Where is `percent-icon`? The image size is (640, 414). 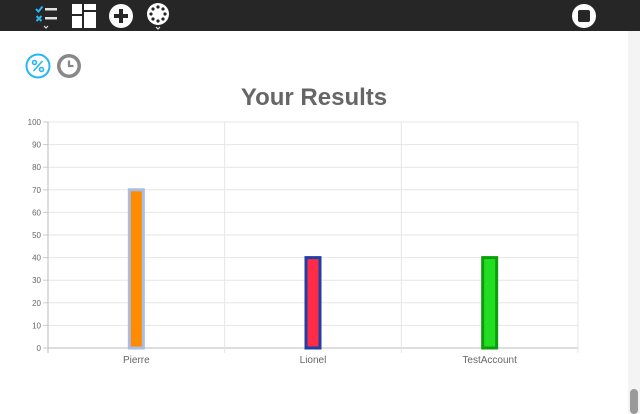 percent-icon is located at coordinates (38, 66).